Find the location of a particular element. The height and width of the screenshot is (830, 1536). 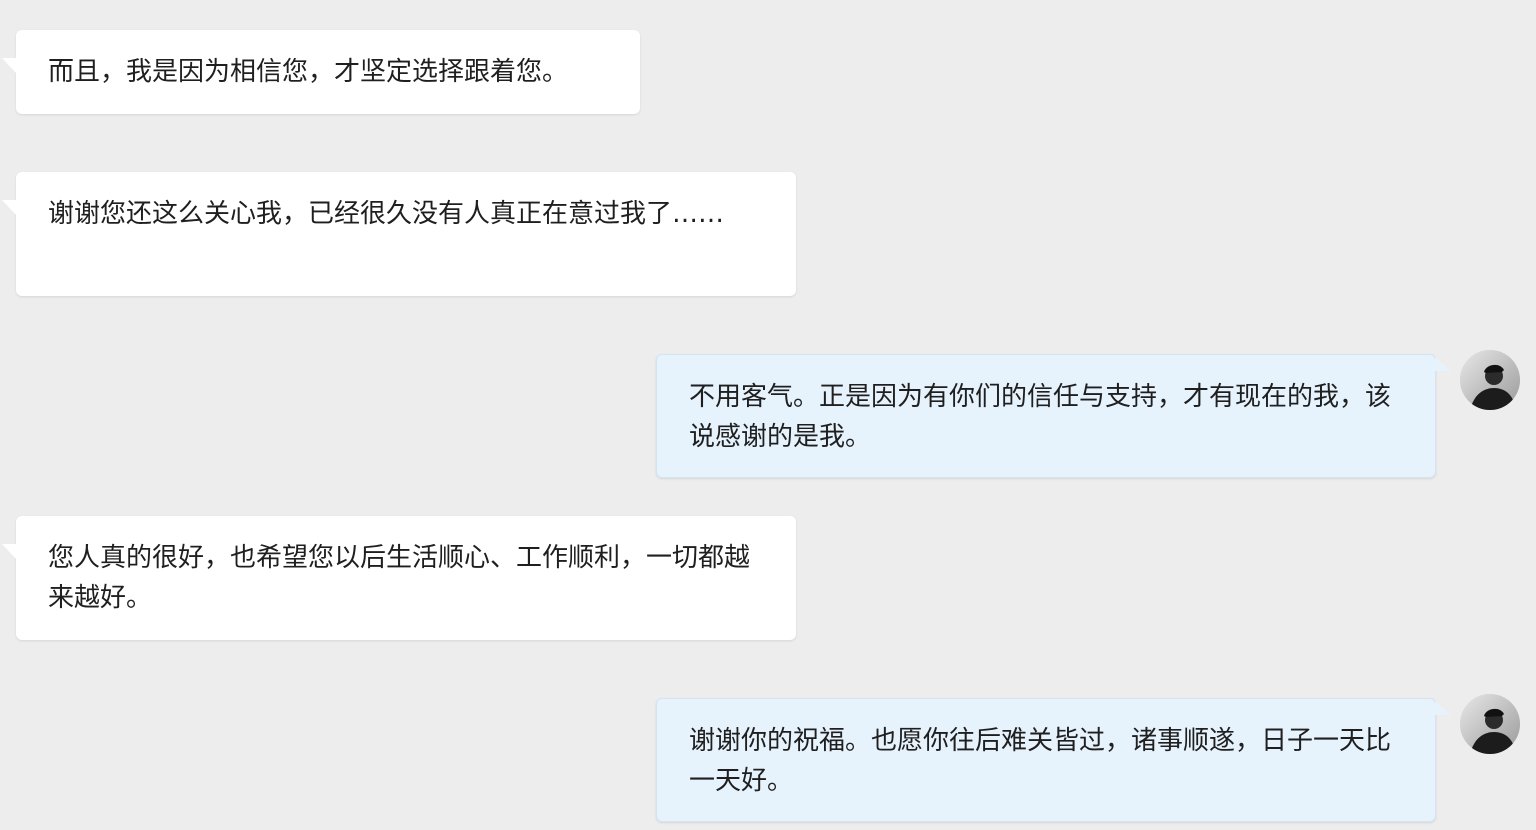

message-text: 不用客气。正是因为有你们的信任与支持，才有现在的我，该说感谢的是我。 is located at coordinates (1040, 417).